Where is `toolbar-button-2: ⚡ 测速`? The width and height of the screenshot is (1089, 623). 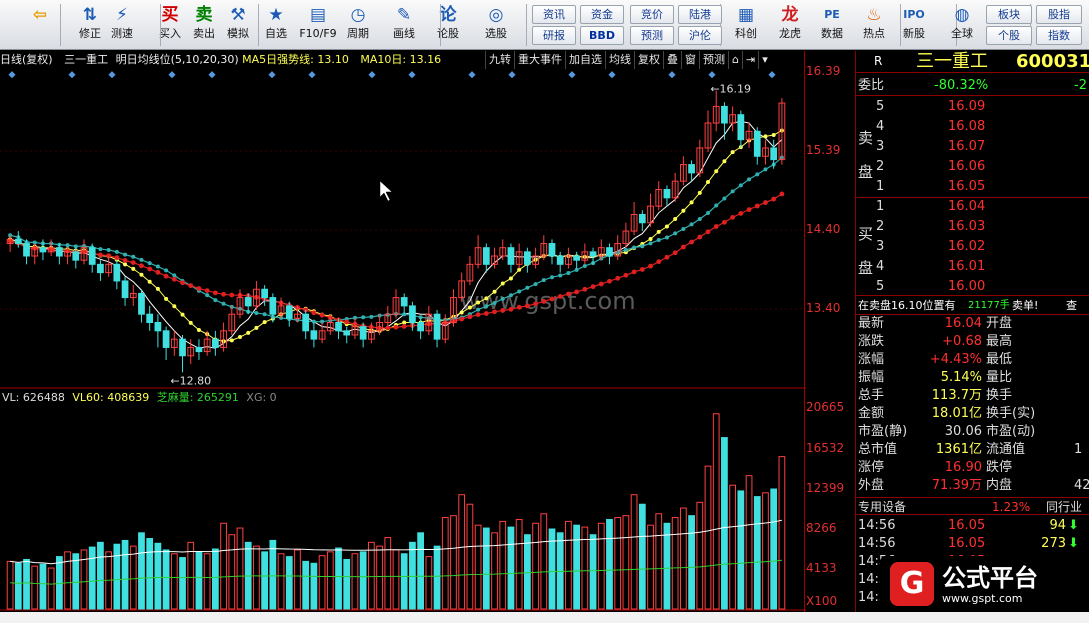 toolbar-button-2: ⚡ 测速 is located at coordinates (122, 25).